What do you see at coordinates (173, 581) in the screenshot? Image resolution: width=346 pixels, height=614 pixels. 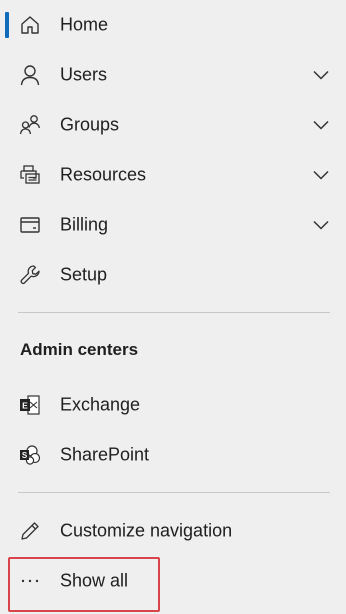 I see `show-all-button: Show all` at bounding box center [173, 581].